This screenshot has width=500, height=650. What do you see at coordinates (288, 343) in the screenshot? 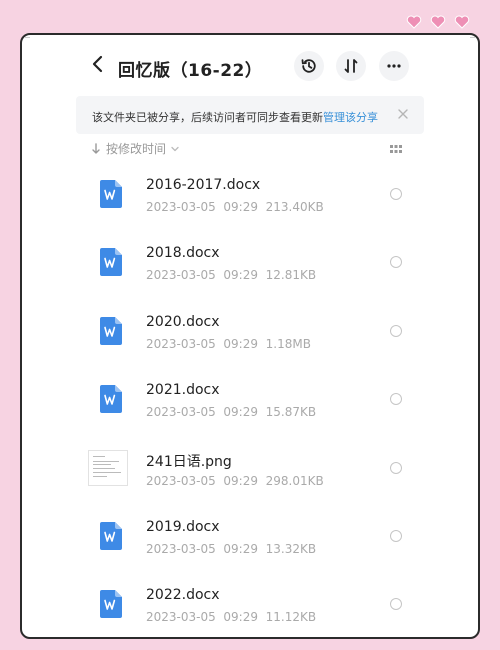
I see `file-size: 1.18MB` at bounding box center [288, 343].